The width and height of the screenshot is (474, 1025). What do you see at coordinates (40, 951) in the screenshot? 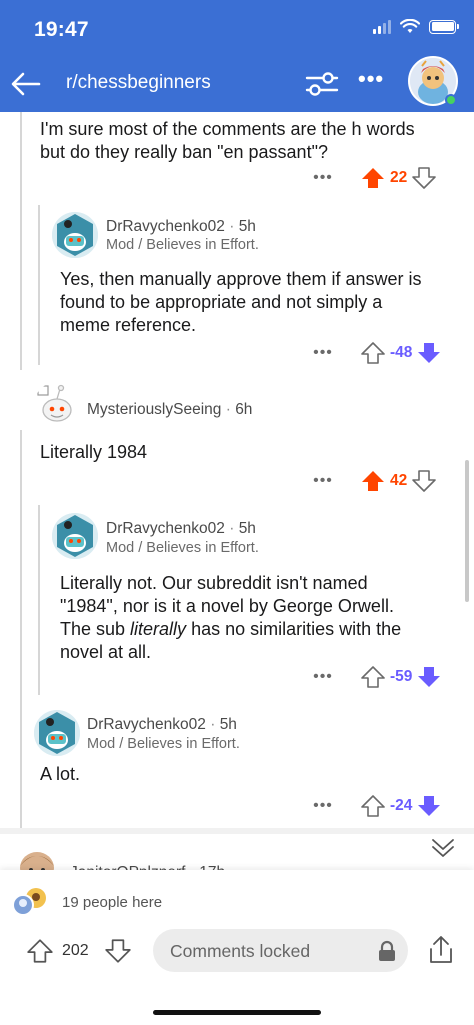
I see `post-upvote-icon` at bounding box center [40, 951].